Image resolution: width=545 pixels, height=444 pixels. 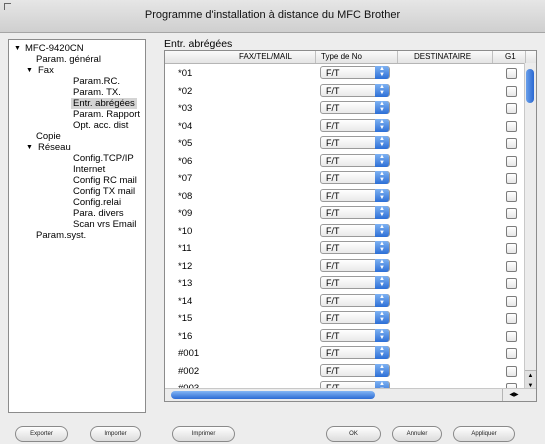 What do you see at coordinates (77, 235) in the screenshot?
I see `tree-item: Param.syst.` at bounding box center [77, 235].